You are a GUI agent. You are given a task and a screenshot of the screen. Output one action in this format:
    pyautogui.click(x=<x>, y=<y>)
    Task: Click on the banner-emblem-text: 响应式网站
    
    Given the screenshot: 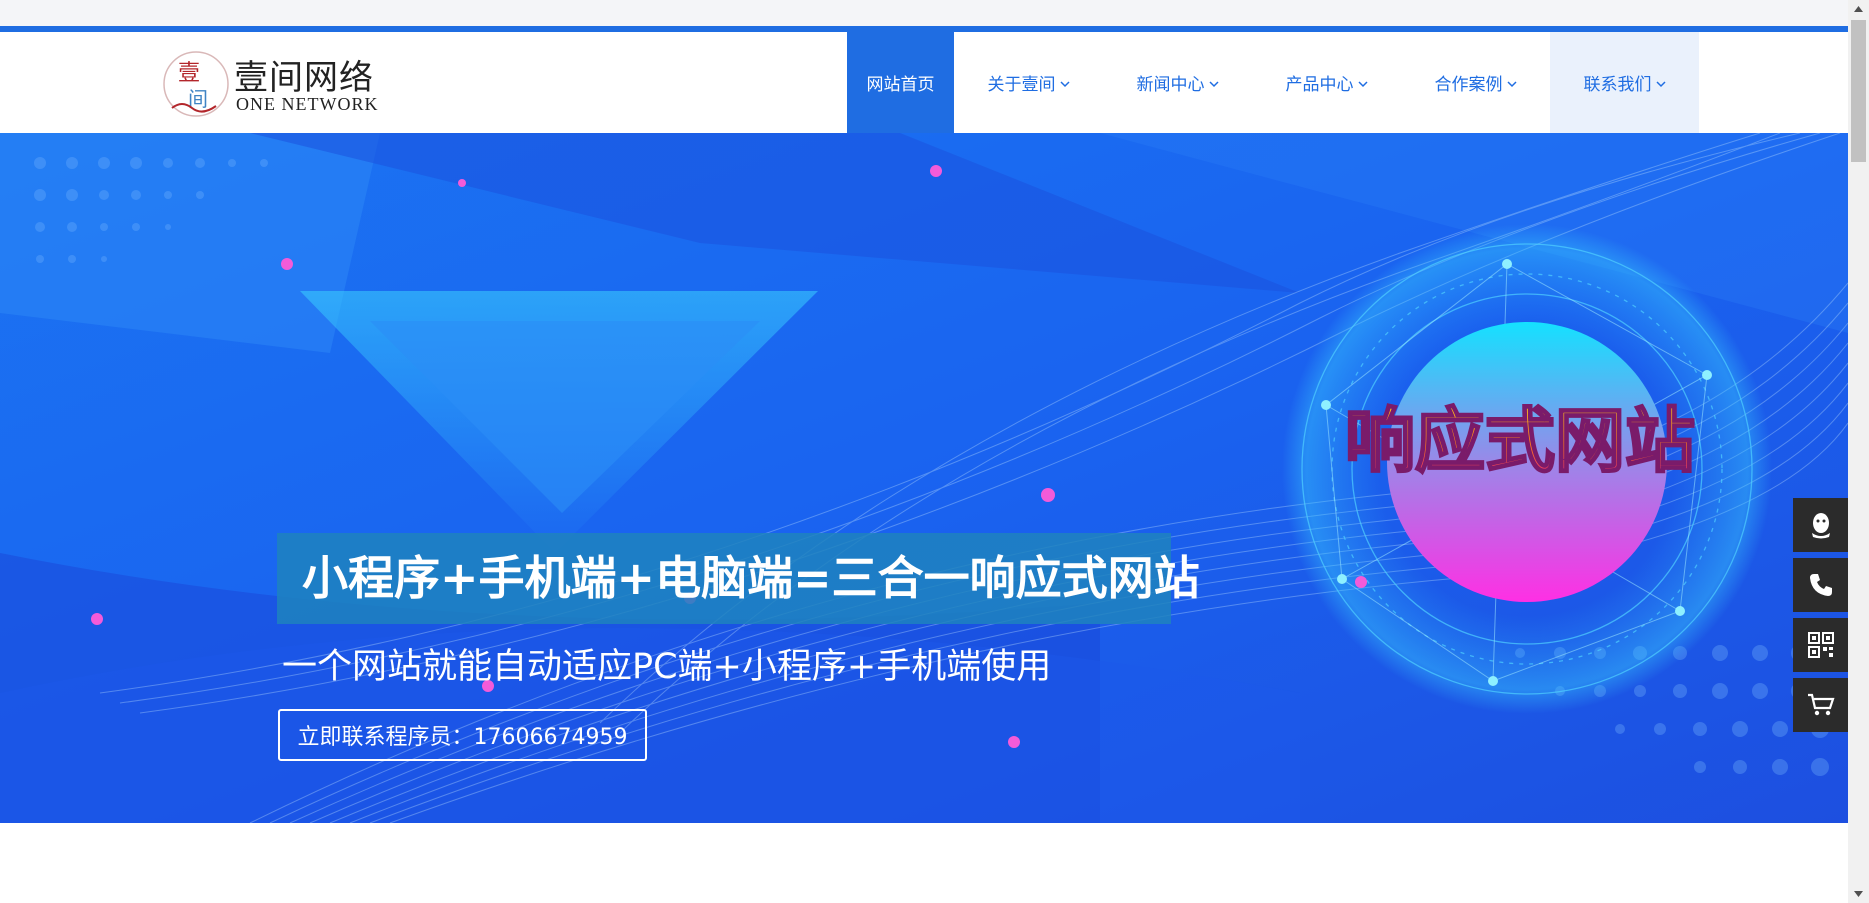 What is the action you would take?
    pyautogui.click(x=1520, y=441)
    